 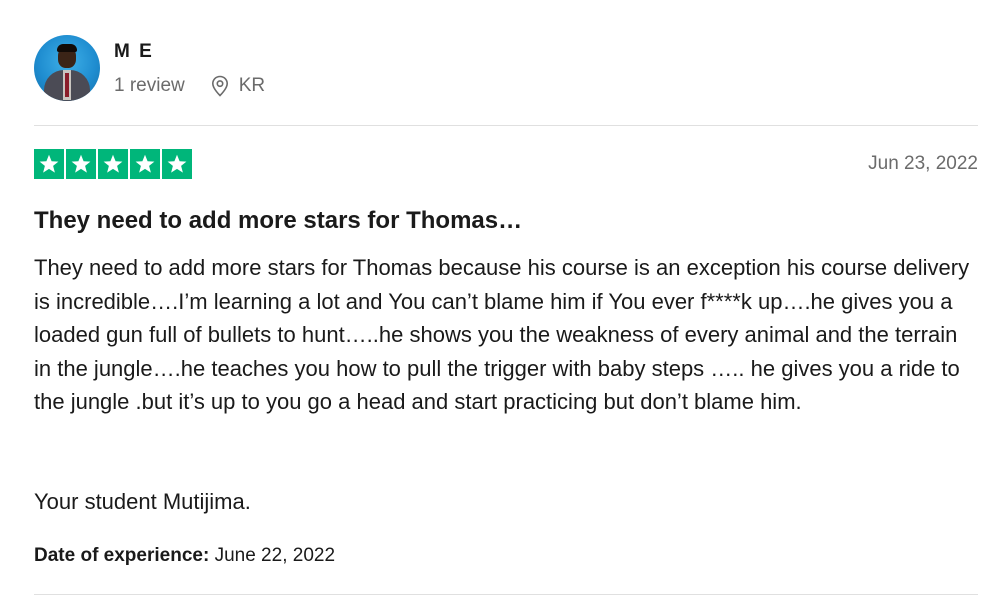 What do you see at coordinates (189, 68) in the screenshot?
I see `reviewer-info: M E 1 review KR` at bounding box center [189, 68].